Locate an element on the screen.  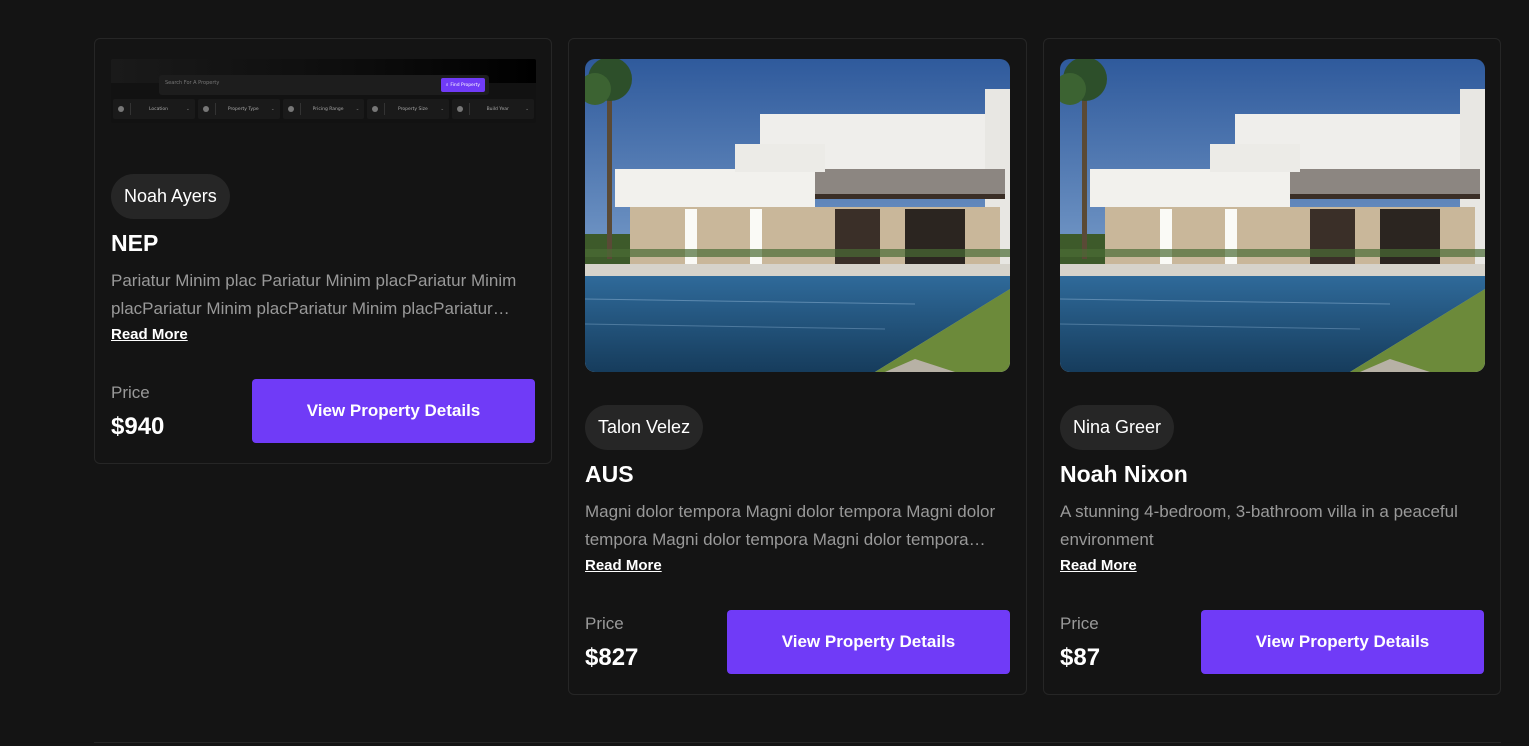
agent-chip: Talon Velez is located at coordinates (644, 427).